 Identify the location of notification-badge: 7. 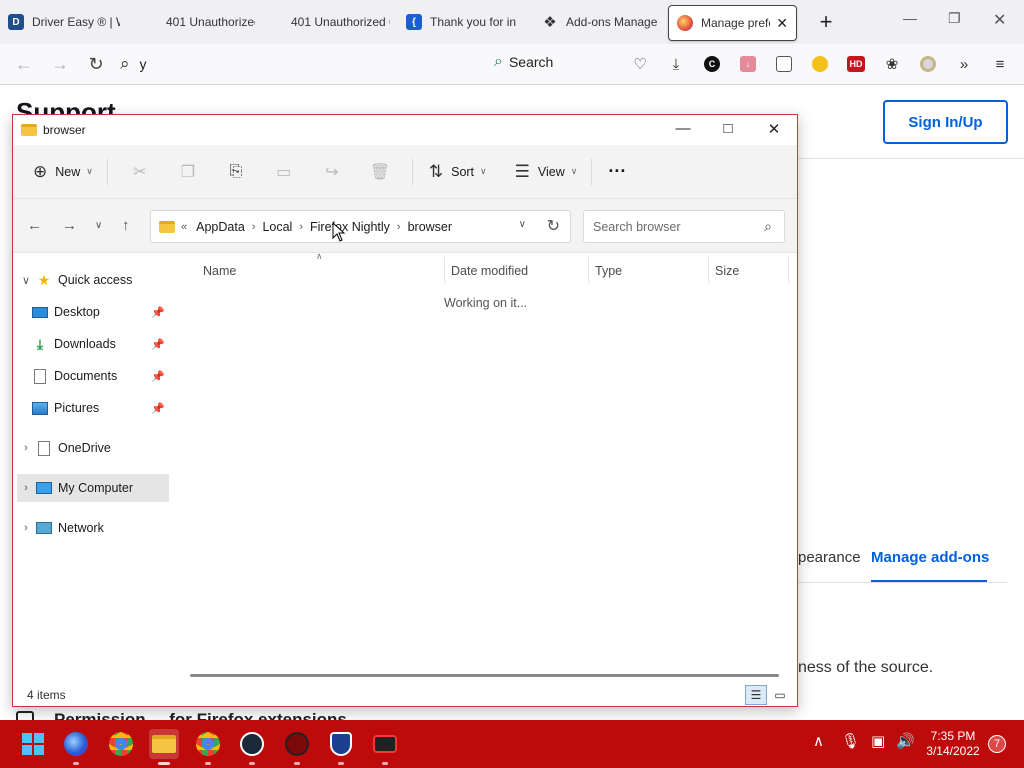
(997, 744).